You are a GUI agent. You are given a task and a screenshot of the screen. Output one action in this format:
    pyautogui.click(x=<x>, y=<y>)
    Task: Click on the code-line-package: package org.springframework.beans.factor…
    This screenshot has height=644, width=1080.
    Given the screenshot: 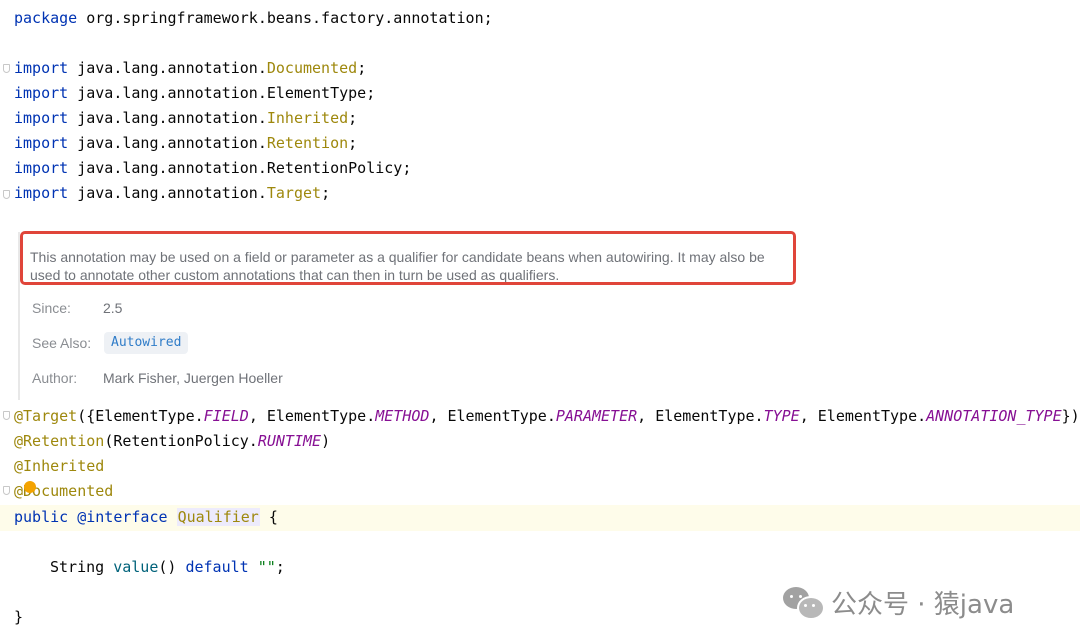 What is the action you would take?
    pyautogui.click(x=253, y=18)
    